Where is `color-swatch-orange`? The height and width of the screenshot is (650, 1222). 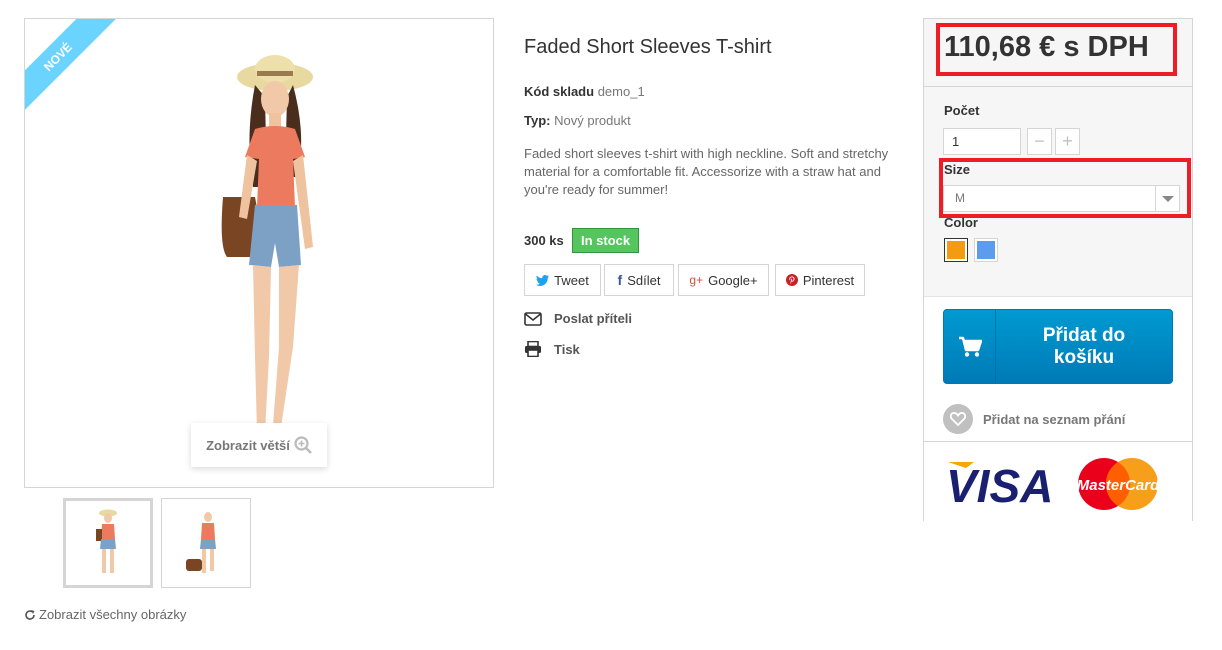 color-swatch-orange is located at coordinates (956, 250).